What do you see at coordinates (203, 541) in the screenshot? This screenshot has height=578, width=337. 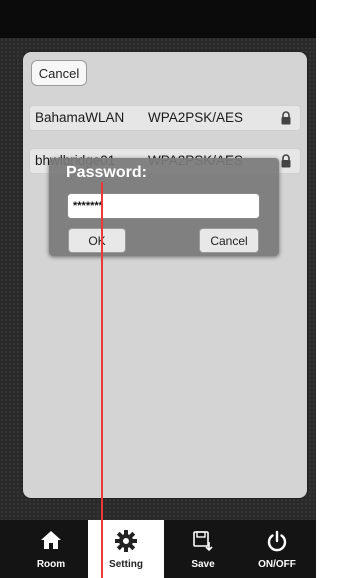 I see `save-icon` at bounding box center [203, 541].